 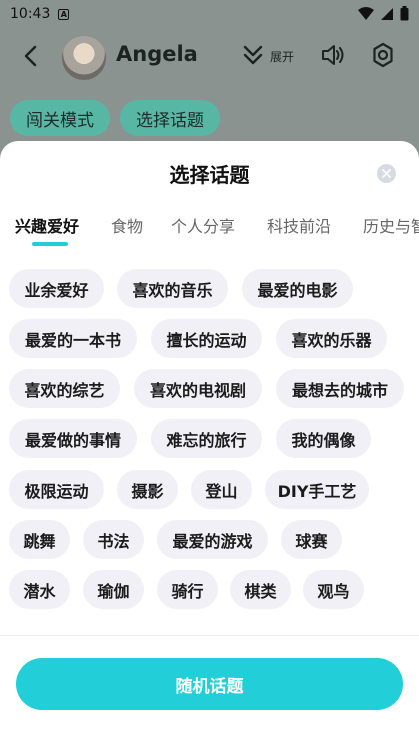 I want to click on topic-chip: 观鸟, so click(x=333, y=589).